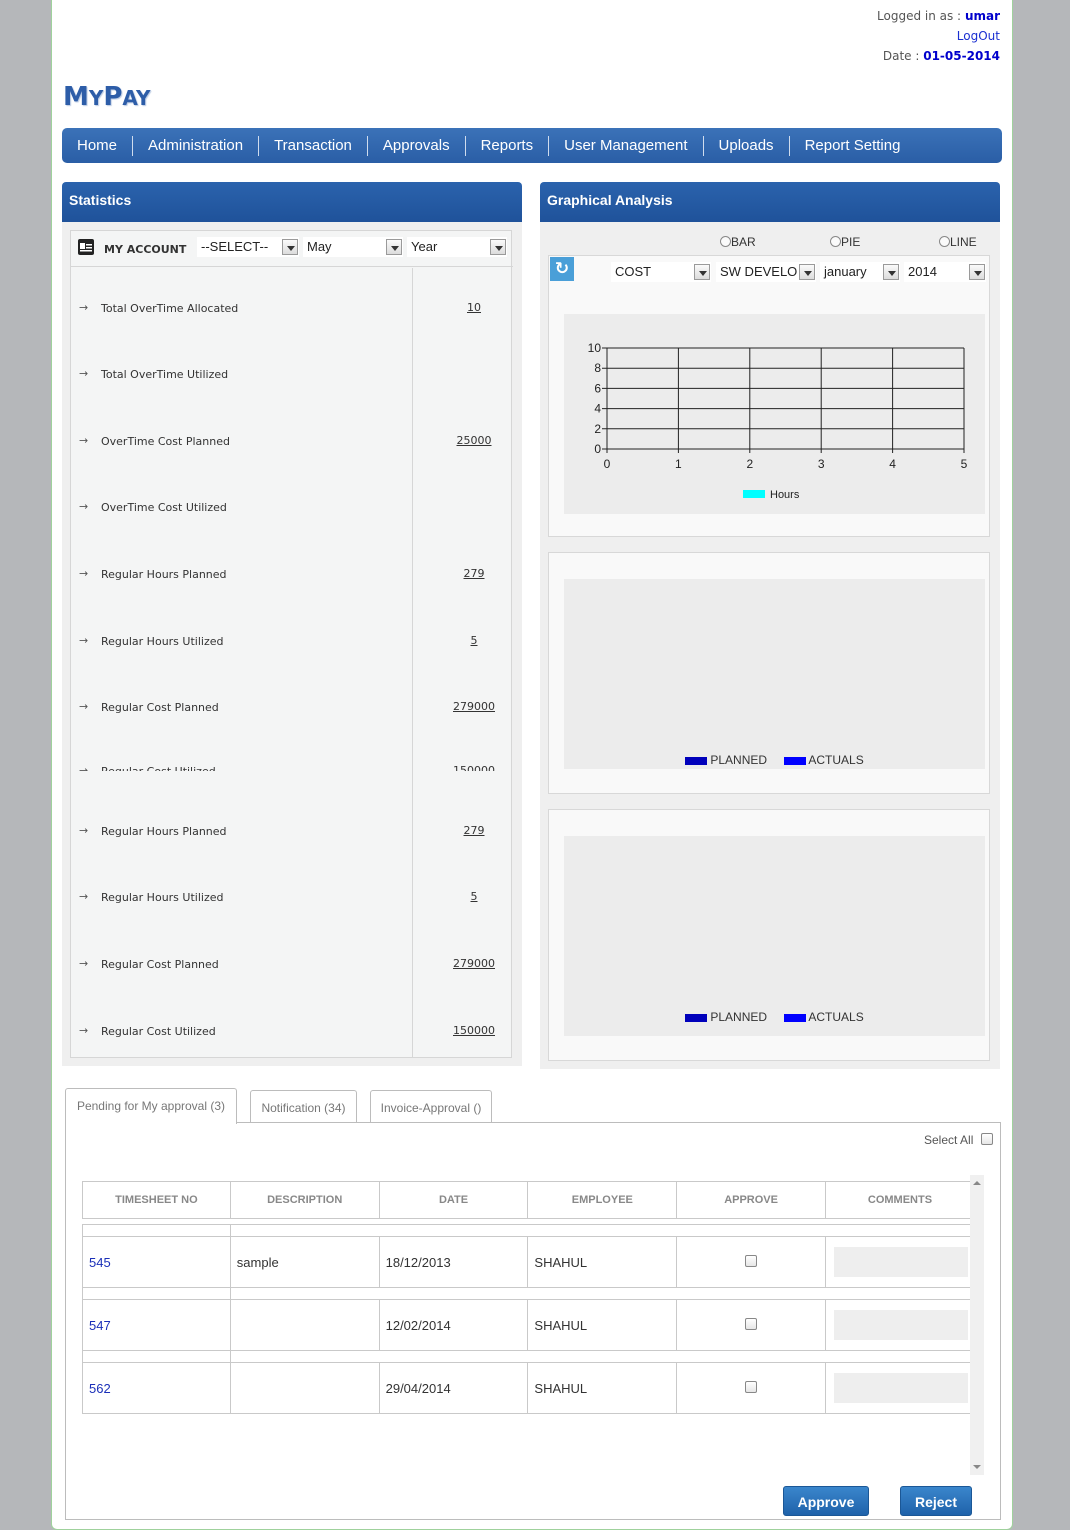  I want to click on nav-user-management: User Management, so click(626, 145).